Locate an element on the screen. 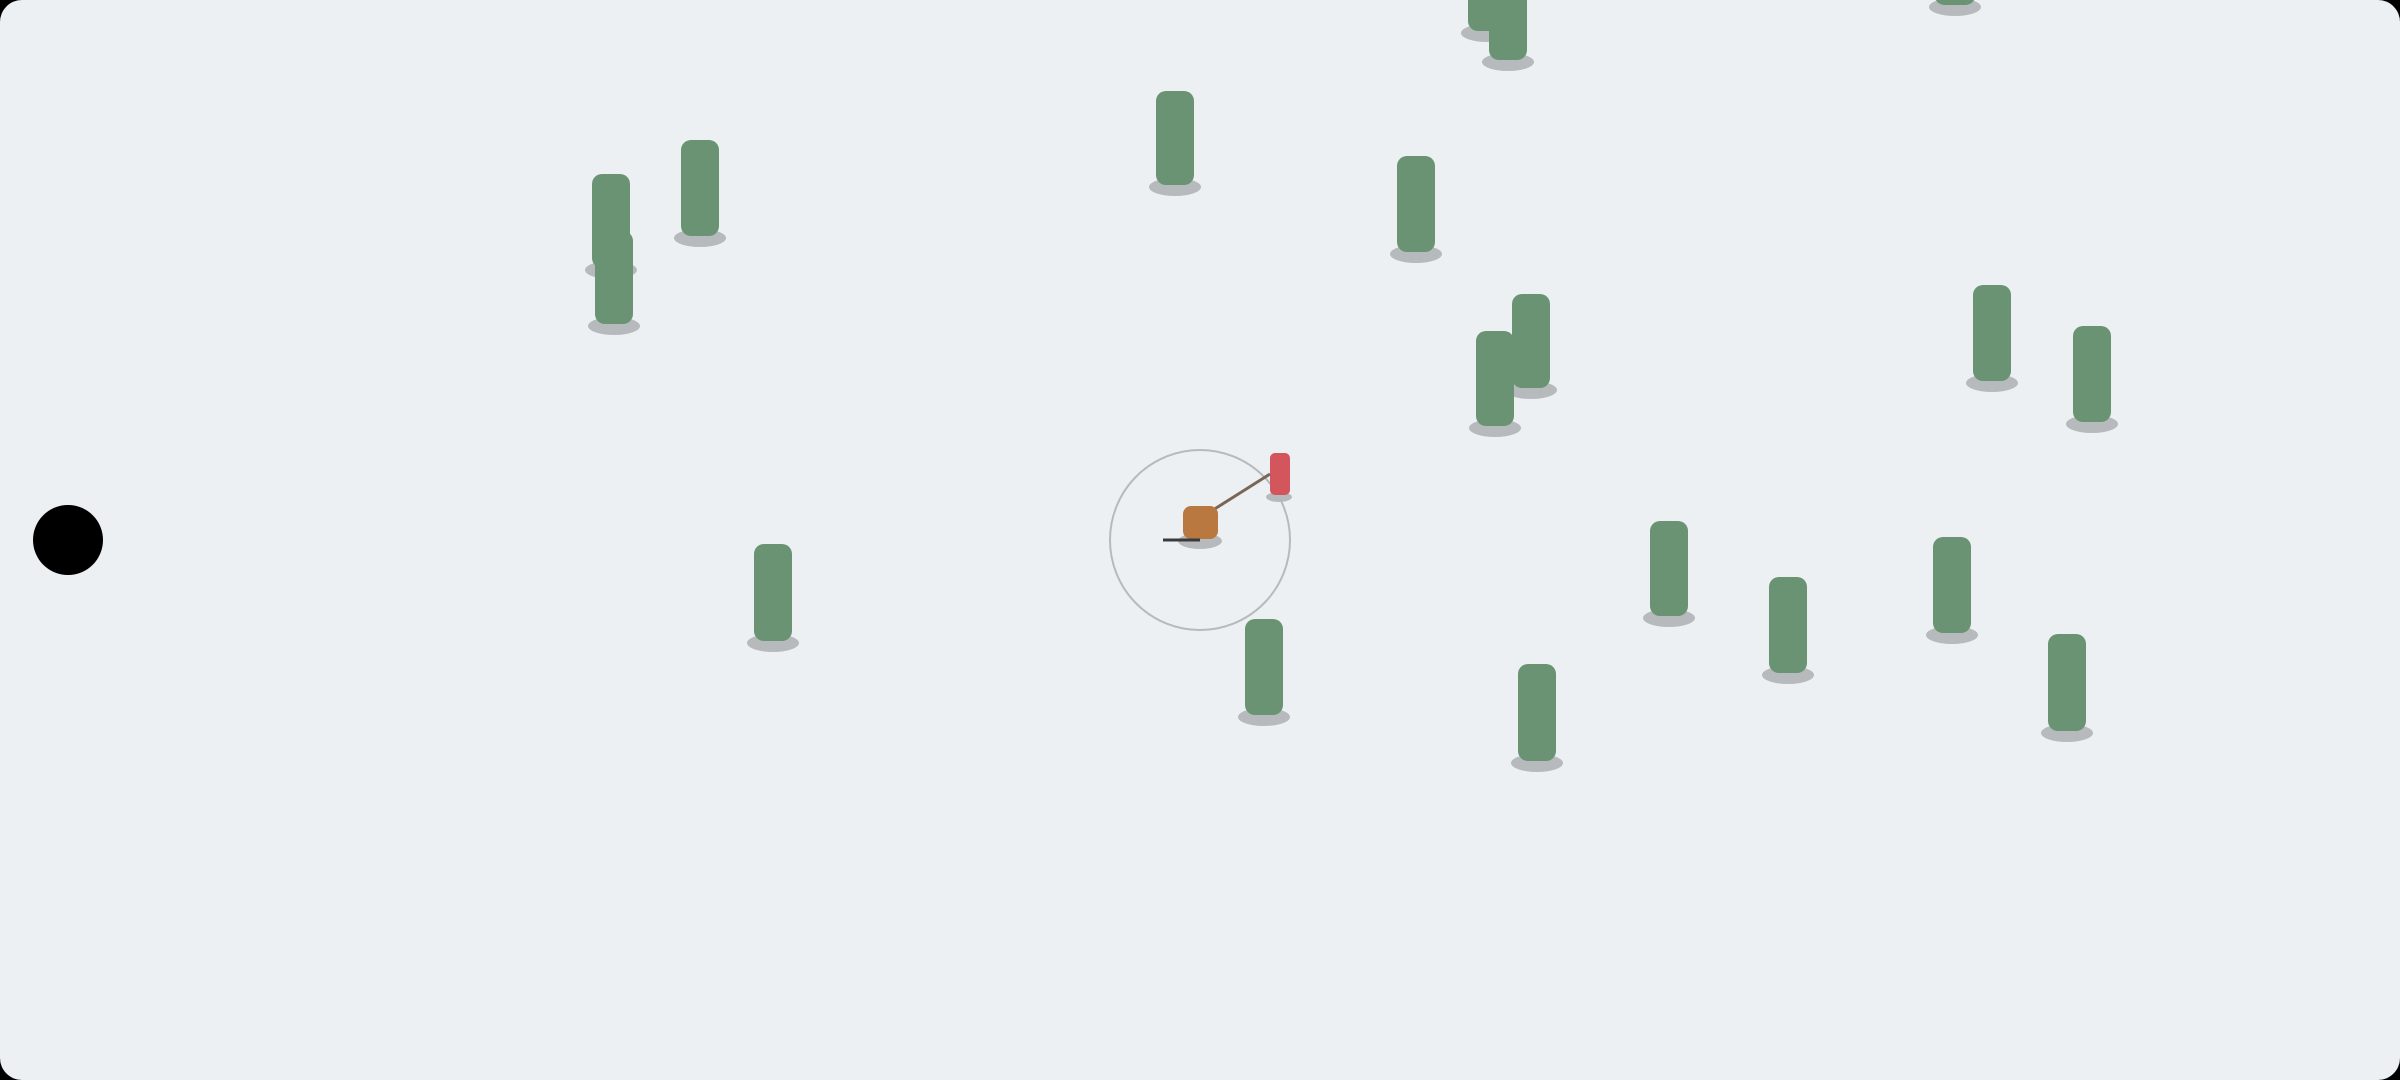  player-icon is located at coordinates (1200, 522).